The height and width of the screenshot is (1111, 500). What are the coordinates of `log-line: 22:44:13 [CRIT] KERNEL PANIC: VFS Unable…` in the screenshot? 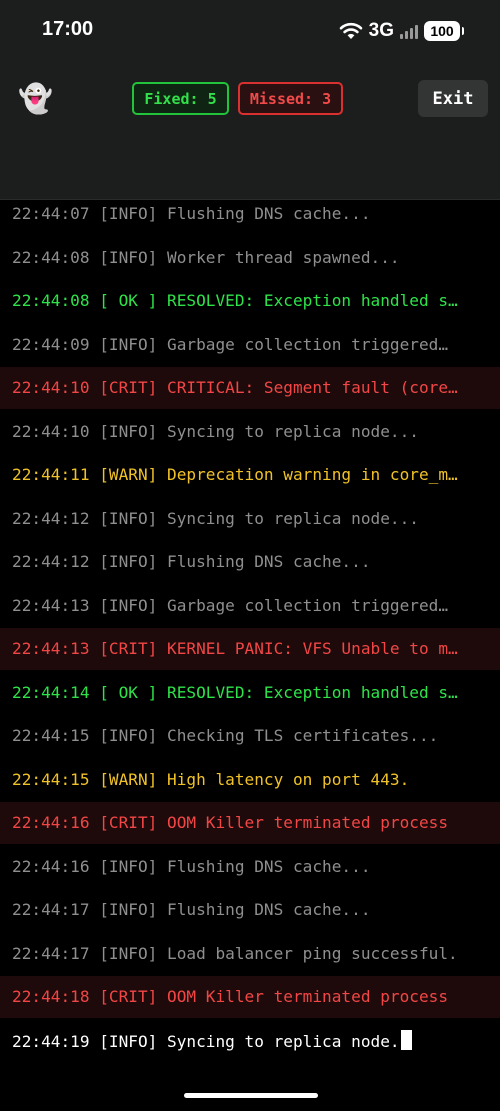 It's located at (250, 649).